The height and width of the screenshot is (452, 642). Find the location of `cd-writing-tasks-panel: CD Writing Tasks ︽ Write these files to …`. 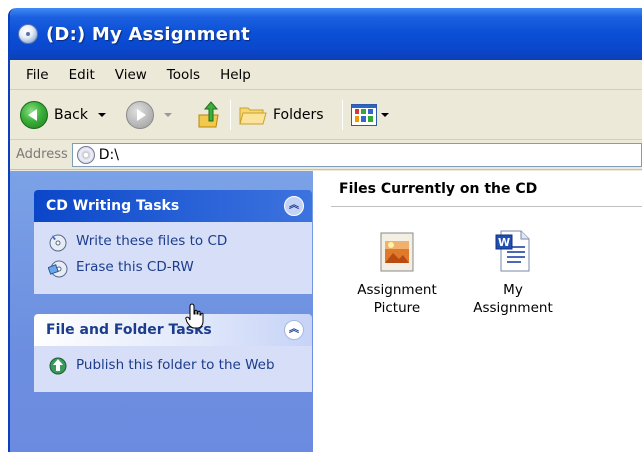

cd-writing-tasks-panel: CD Writing Tasks ︽ Write these files to … is located at coordinates (173, 242).